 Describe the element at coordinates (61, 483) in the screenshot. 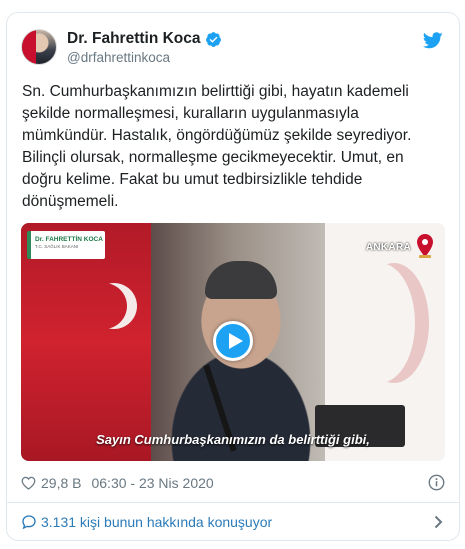

I see `like-count: 29,8 B` at that location.